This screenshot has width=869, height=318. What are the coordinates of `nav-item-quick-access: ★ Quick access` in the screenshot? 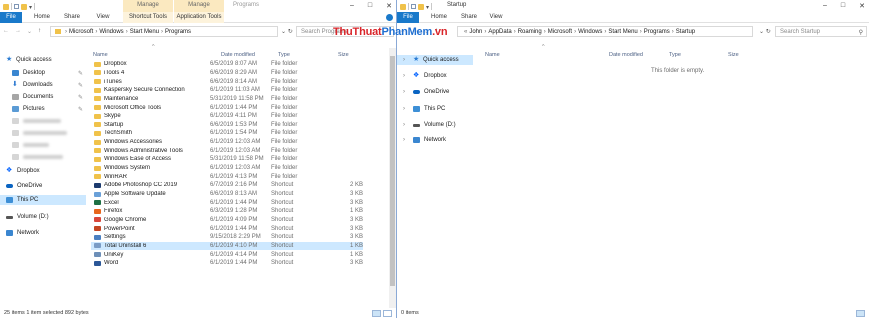 It's located at (26, 60).